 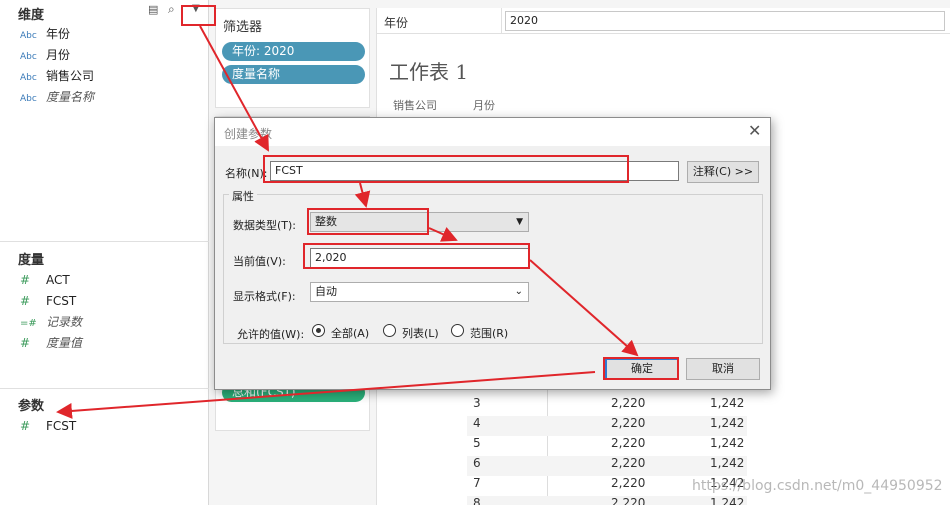 What do you see at coordinates (293, 74) in the screenshot?
I see `filter-pill-measure-names: 度量名称` at bounding box center [293, 74].